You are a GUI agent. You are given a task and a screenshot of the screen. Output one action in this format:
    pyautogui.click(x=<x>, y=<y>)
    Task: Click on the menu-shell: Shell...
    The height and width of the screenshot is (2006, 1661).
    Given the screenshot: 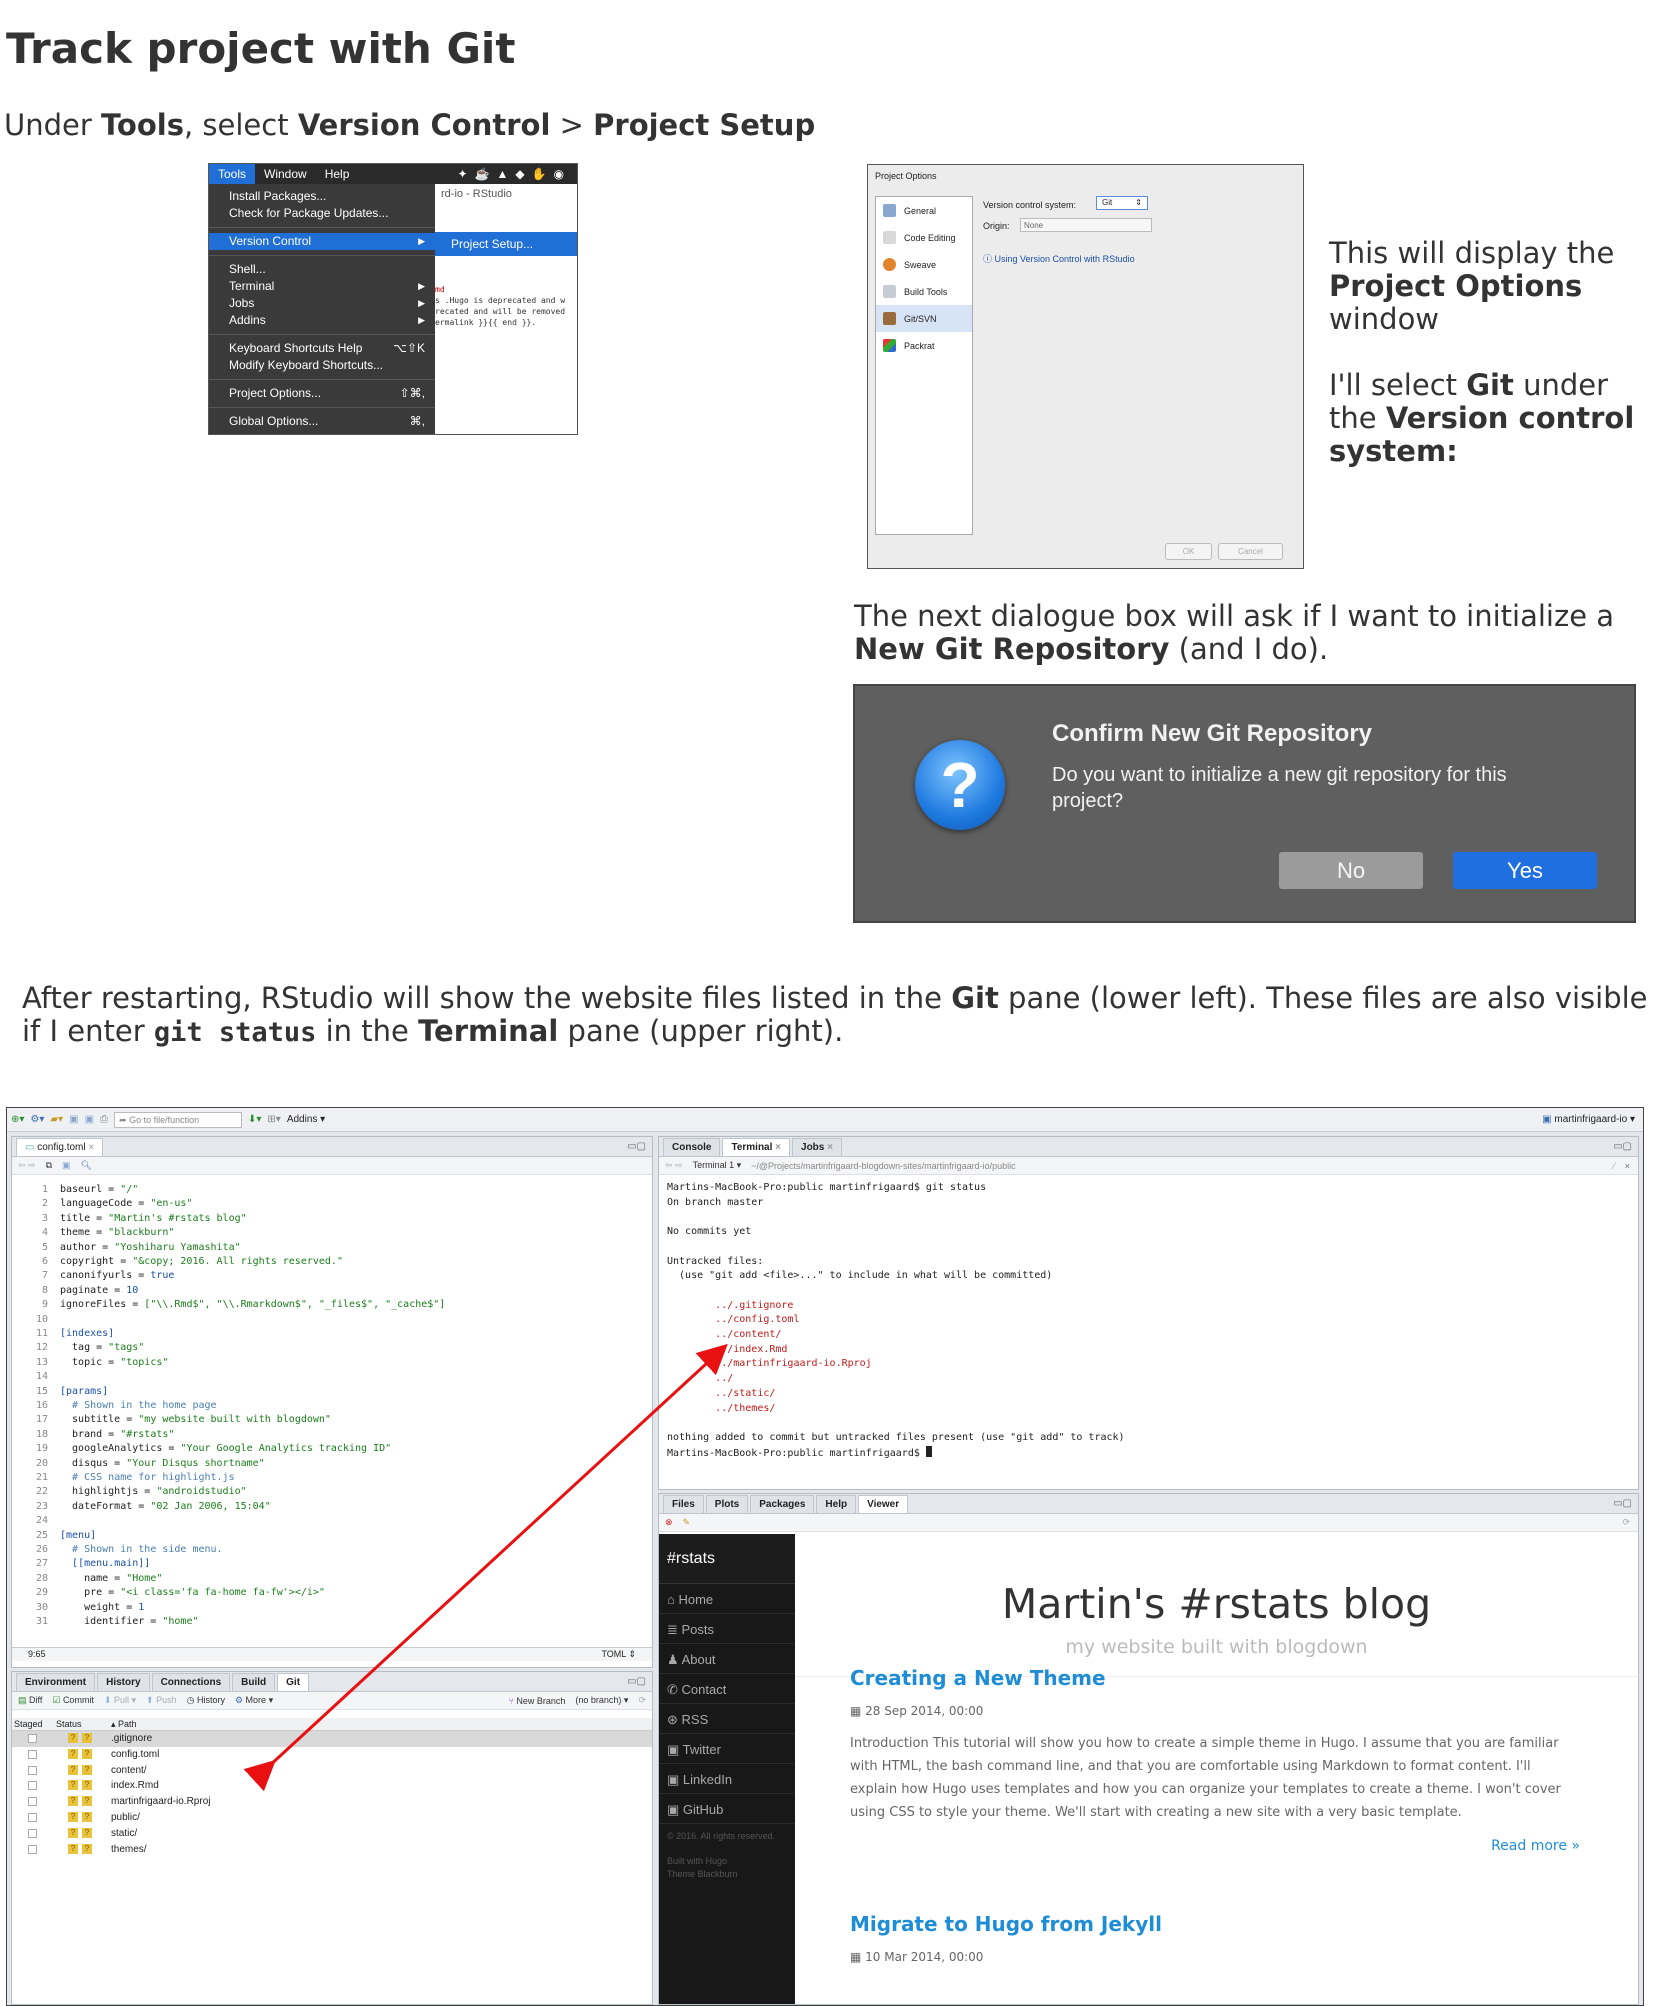 What is the action you would take?
    pyautogui.click(x=322, y=269)
    